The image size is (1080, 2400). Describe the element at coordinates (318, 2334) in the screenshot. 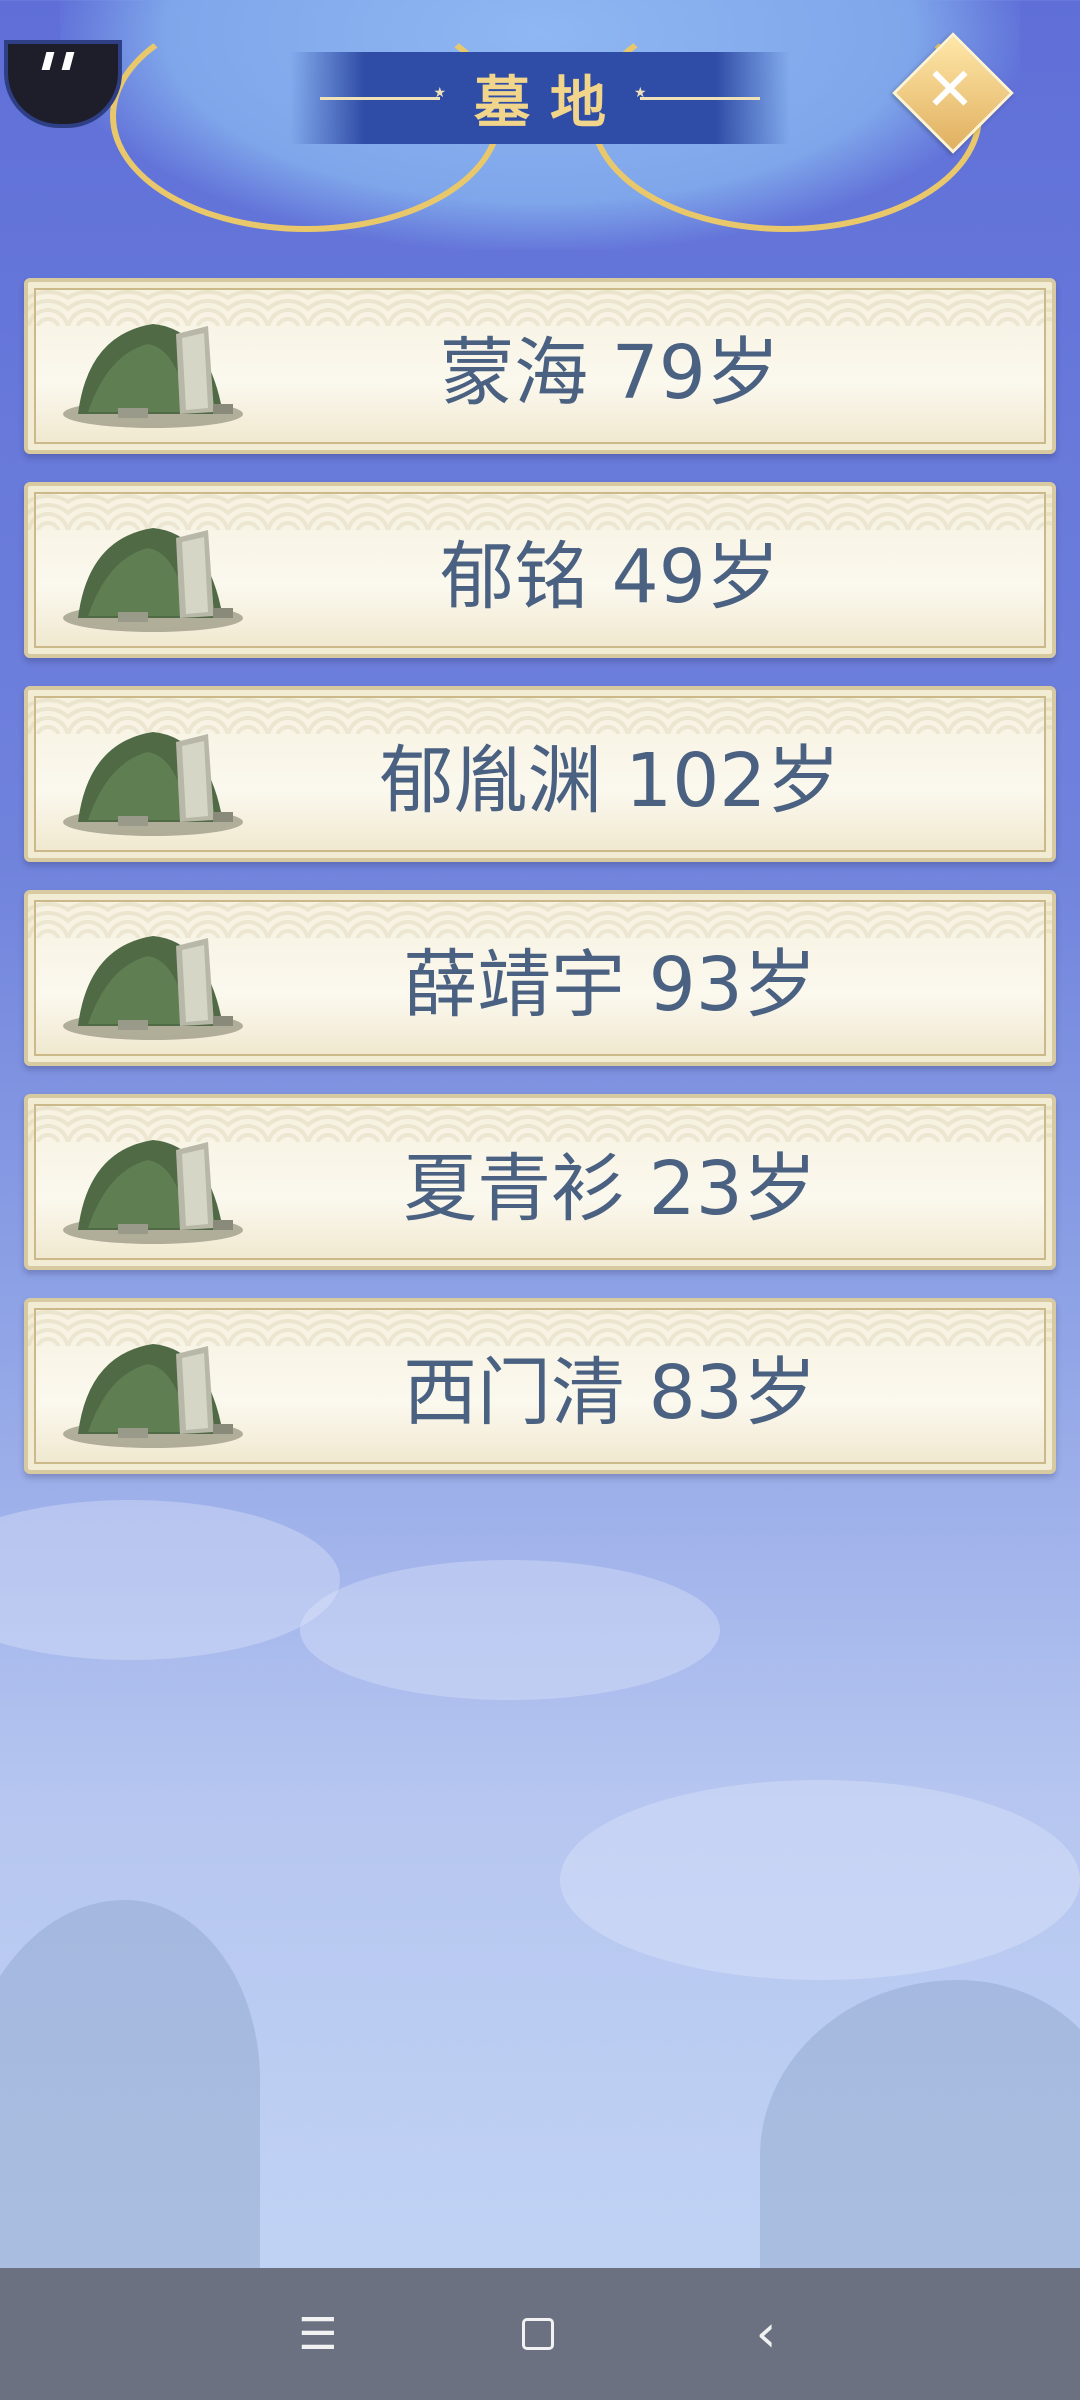

I see `recent-apps-icon: ☰` at that location.